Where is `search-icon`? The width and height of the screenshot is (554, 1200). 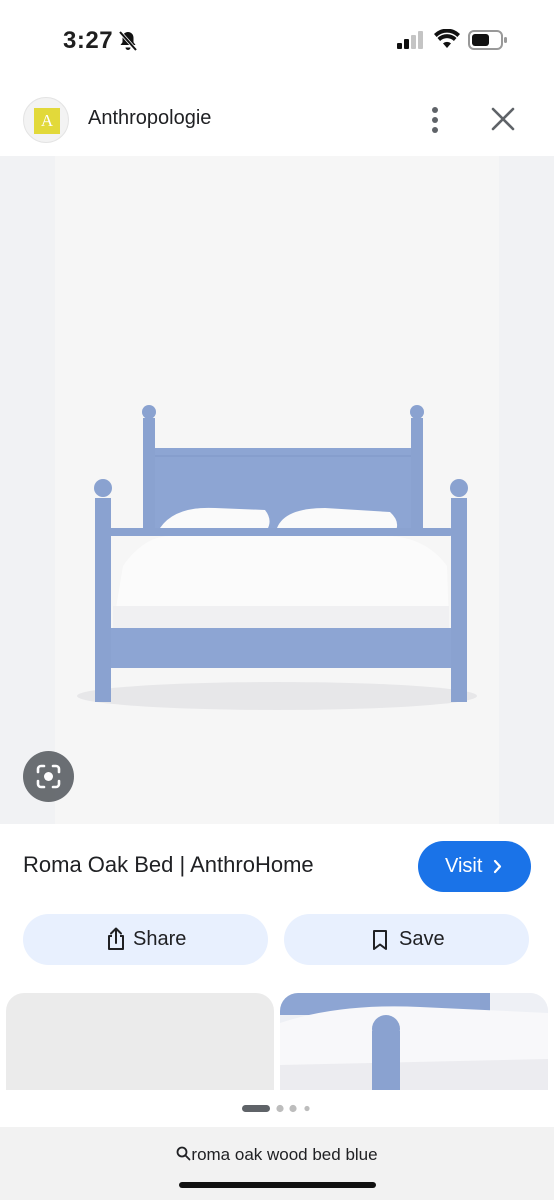
search-icon is located at coordinates (184, 1153).